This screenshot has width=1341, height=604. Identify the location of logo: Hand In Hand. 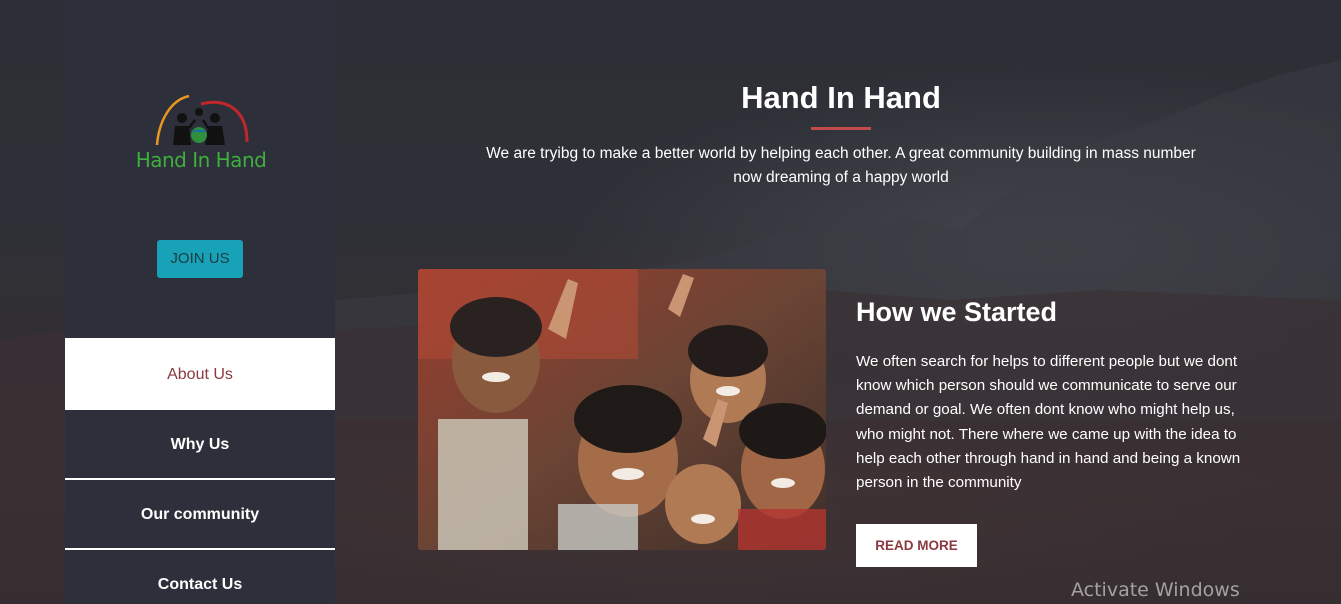
(201, 131).